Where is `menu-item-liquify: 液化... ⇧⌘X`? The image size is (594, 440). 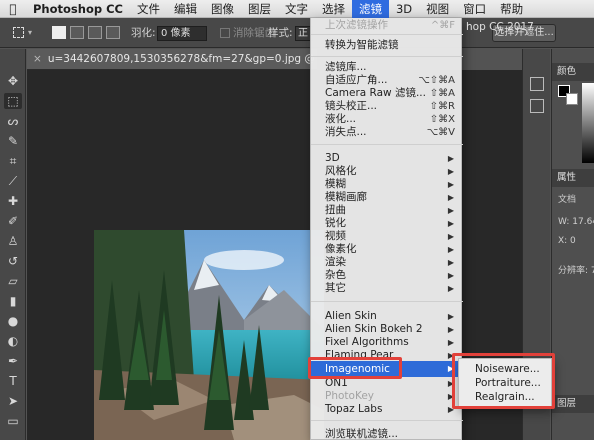 menu-item-liquify: 液化... ⇧⌘X is located at coordinates (387, 119).